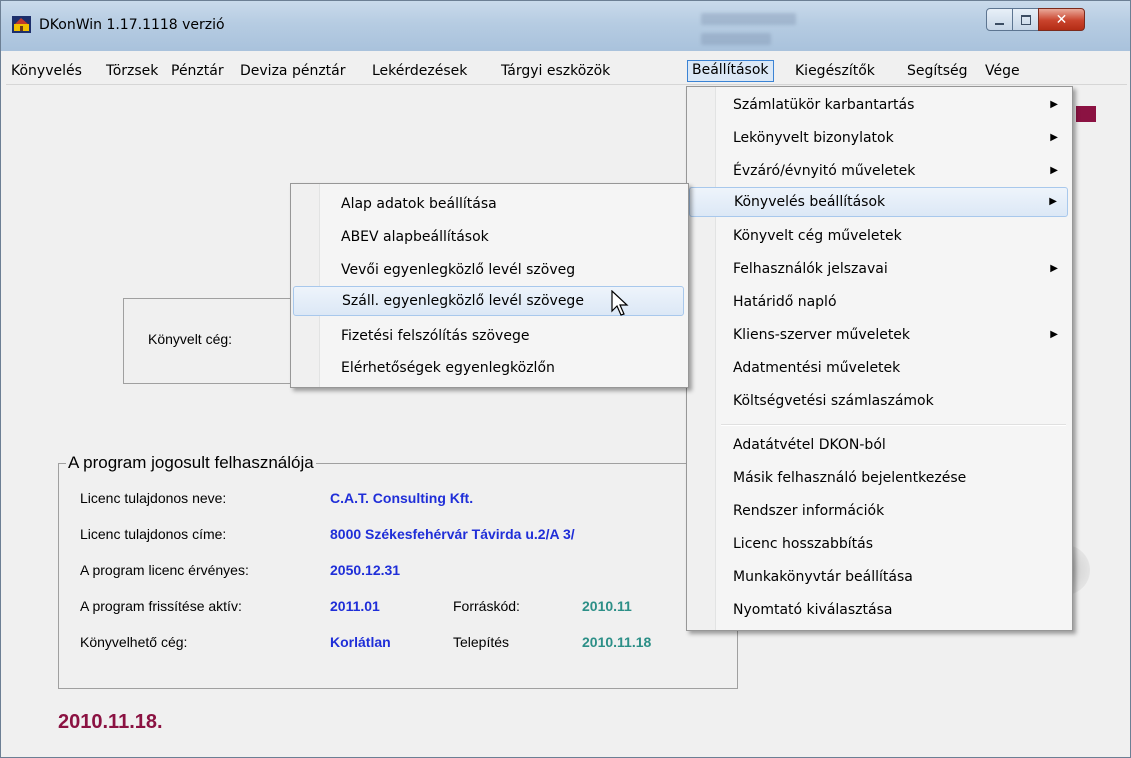 This screenshot has width=1131, height=758. What do you see at coordinates (419, 71) in the screenshot?
I see `menu-lekerdezesek: Lekérdezések` at bounding box center [419, 71].